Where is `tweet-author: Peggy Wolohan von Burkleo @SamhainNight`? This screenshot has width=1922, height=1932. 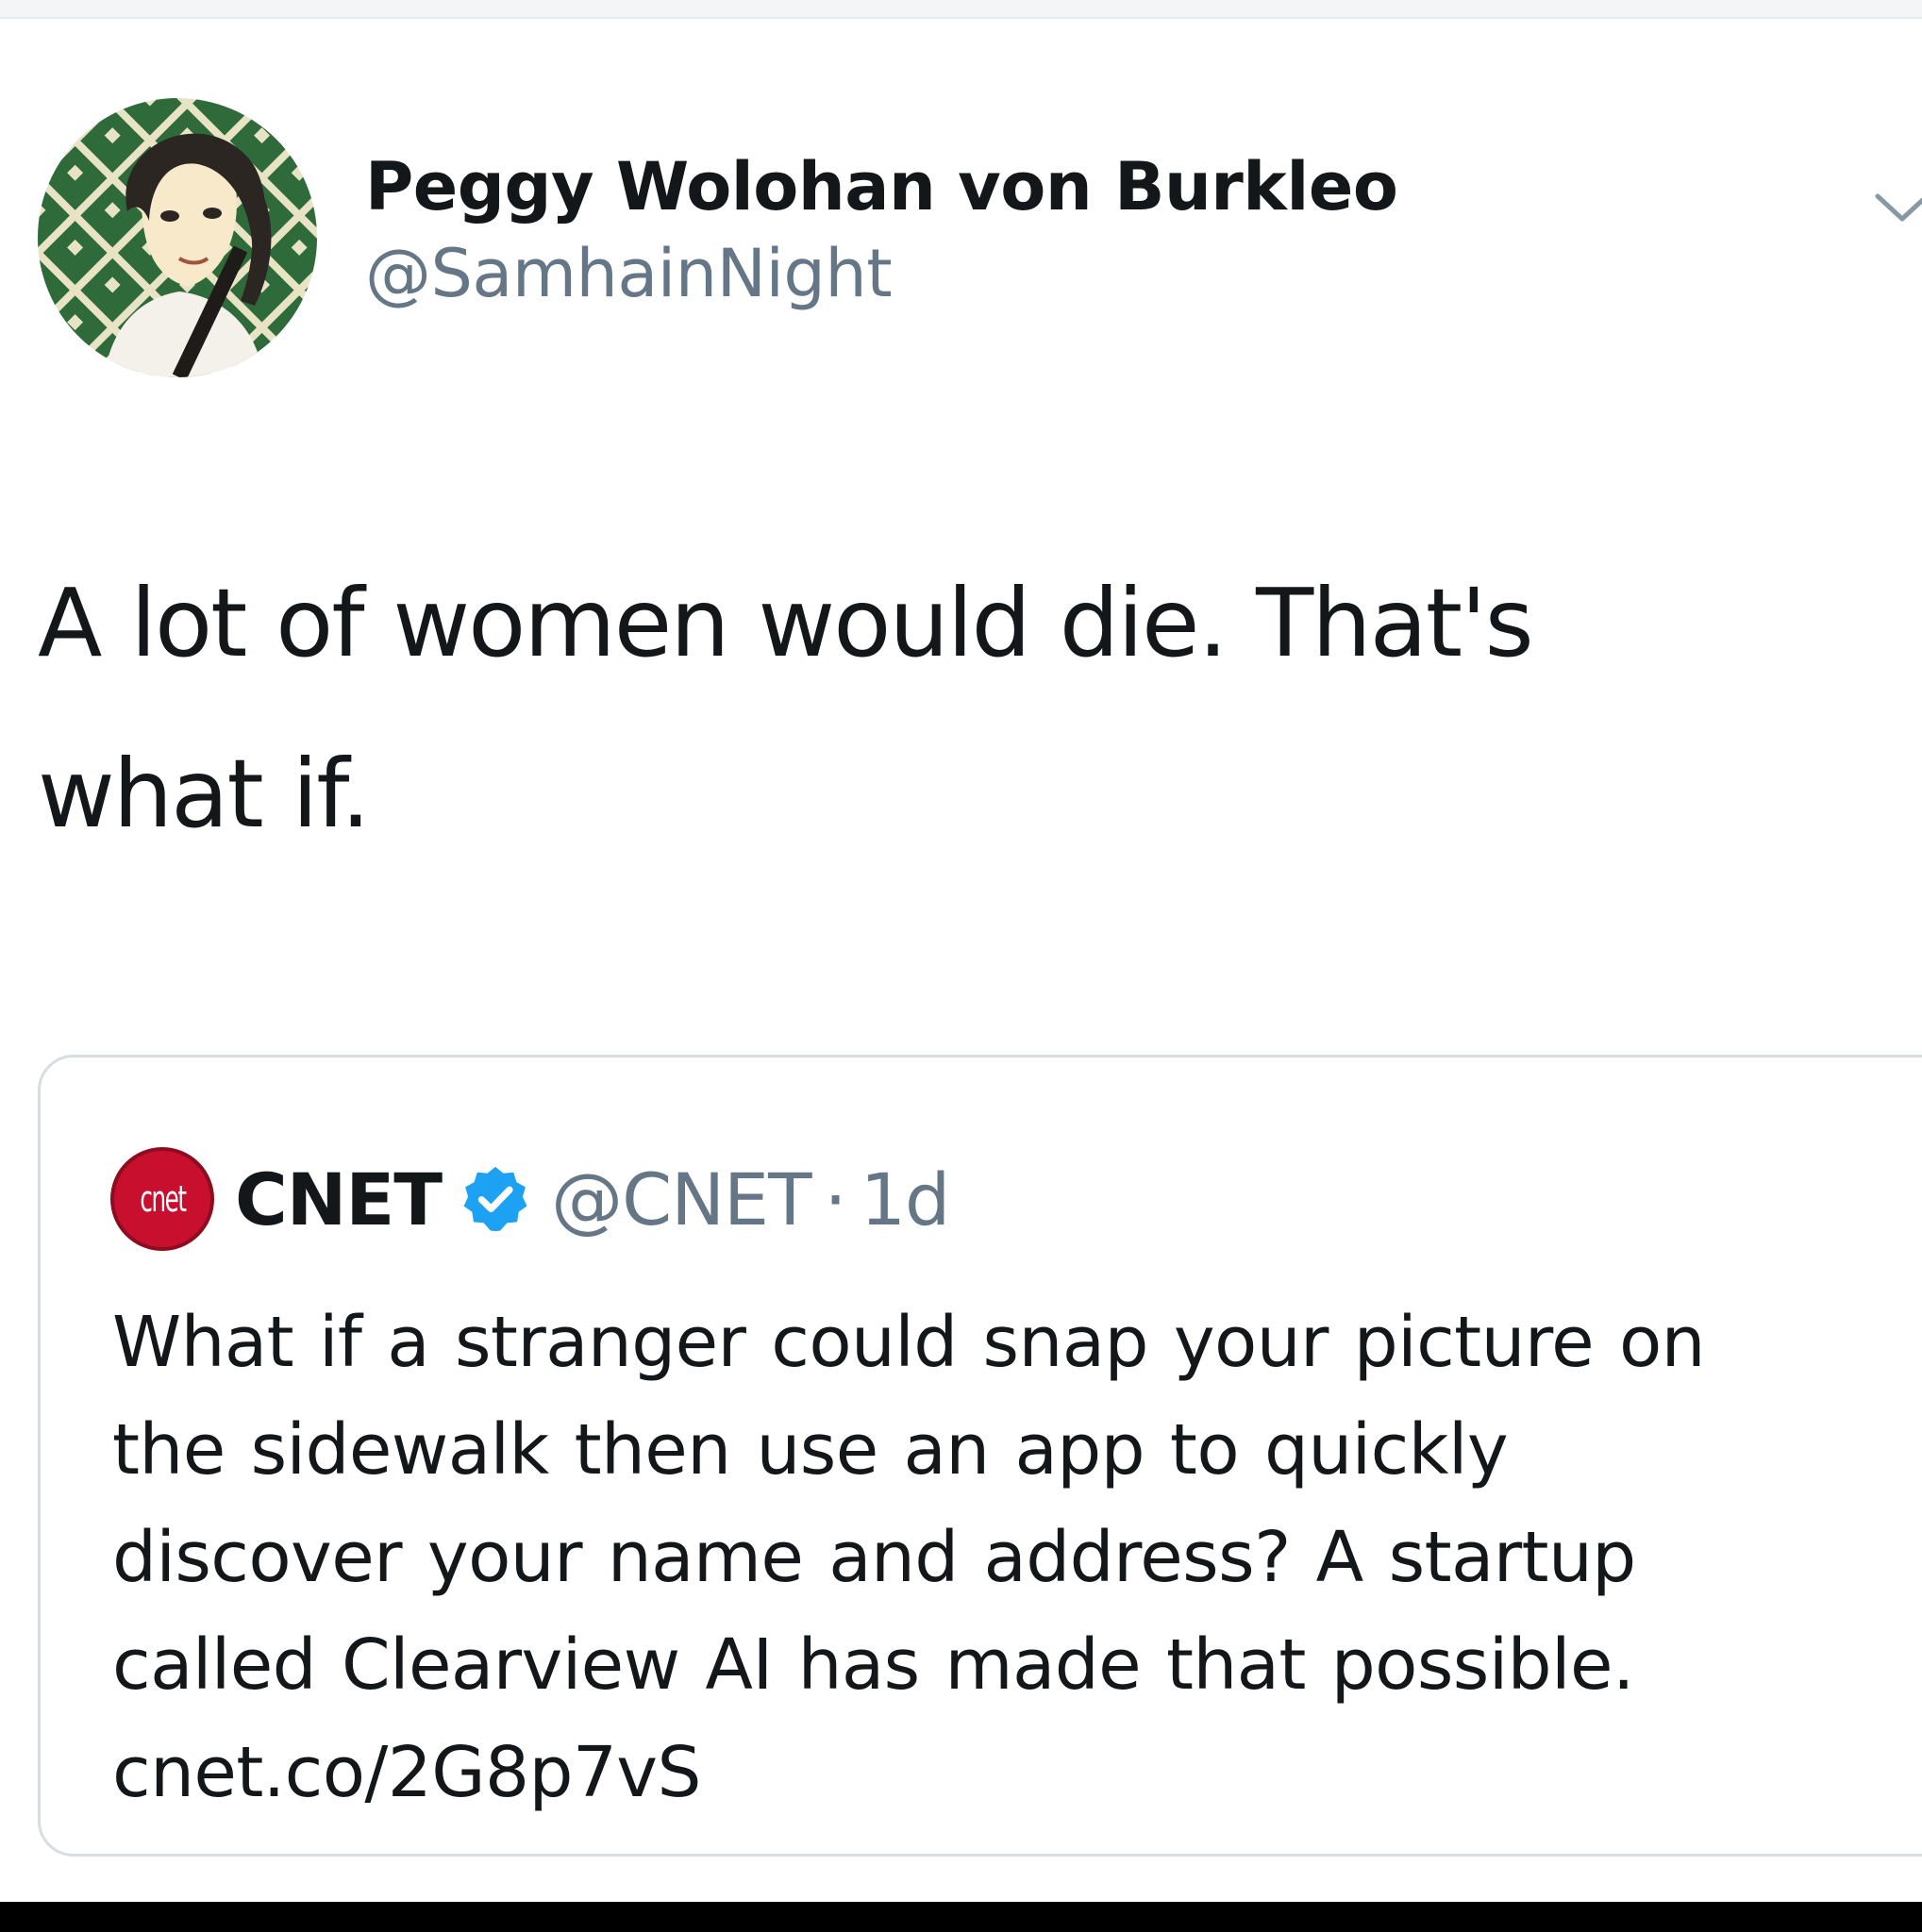 tweet-author: Peggy Wolohan von Burkleo @SamhainNight is located at coordinates (881, 230).